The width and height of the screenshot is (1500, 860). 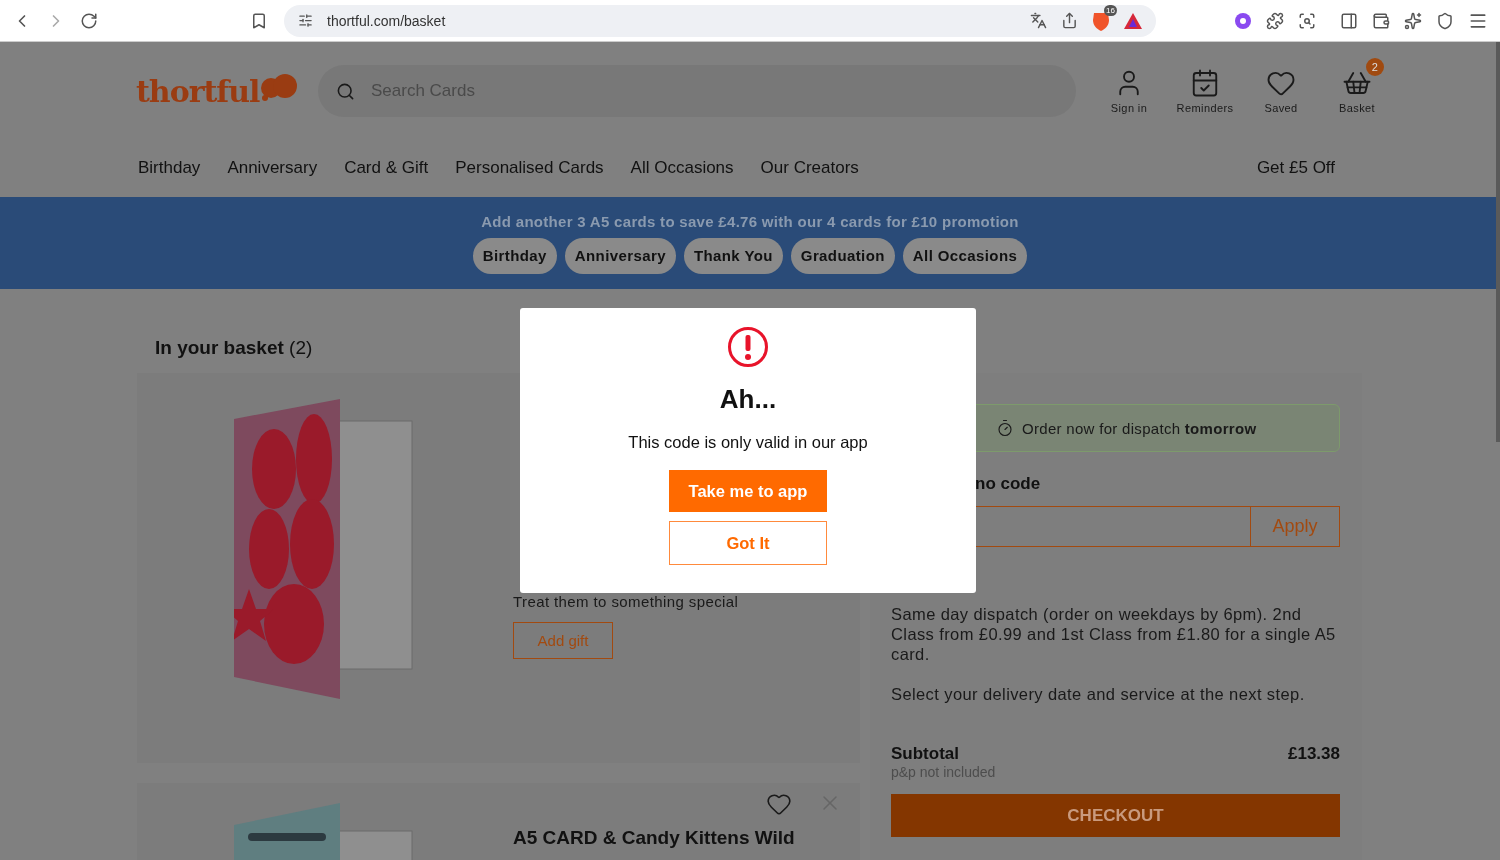 I want to click on basket-title: In your basket (2), so click(x=233, y=348).